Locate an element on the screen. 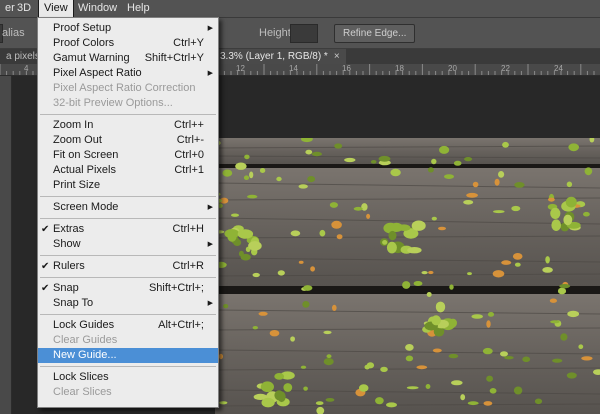 Image resolution: width=600 pixels, height=414 pixels. menu-item-zoom-in: Zoom In Ctrl++ is located at coordinates (128, 125).